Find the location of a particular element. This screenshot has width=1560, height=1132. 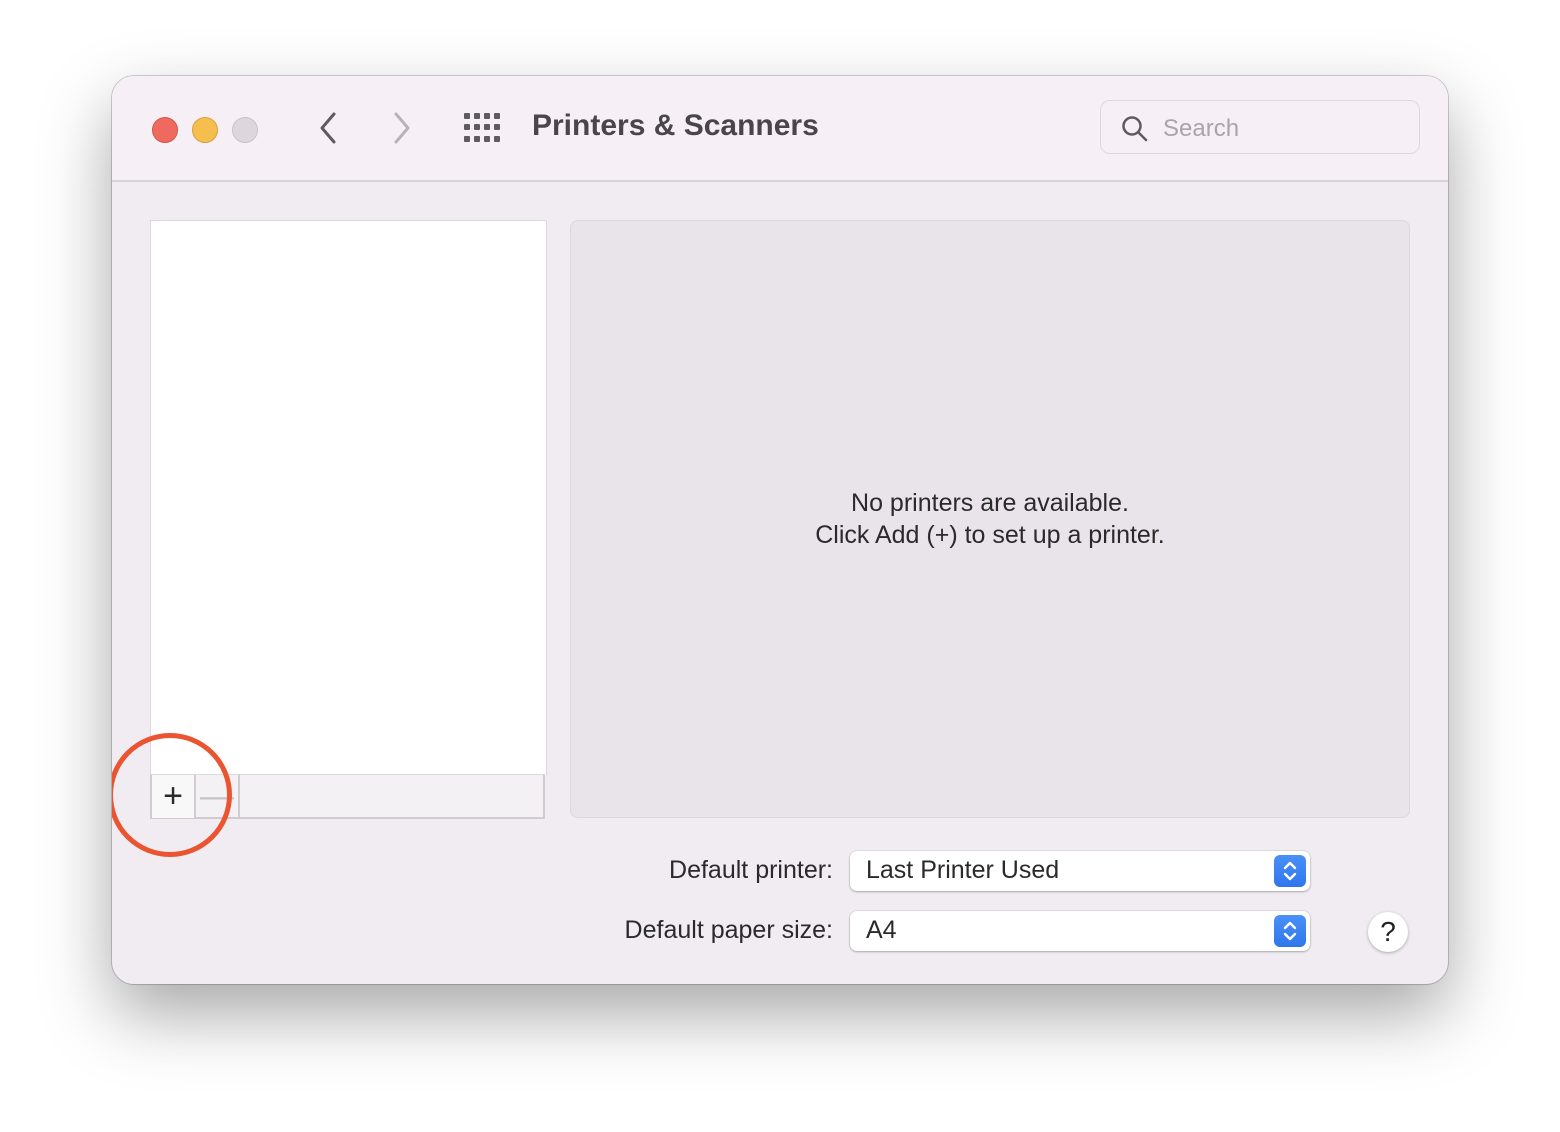

search-field is located at coordinates (1260, 127).